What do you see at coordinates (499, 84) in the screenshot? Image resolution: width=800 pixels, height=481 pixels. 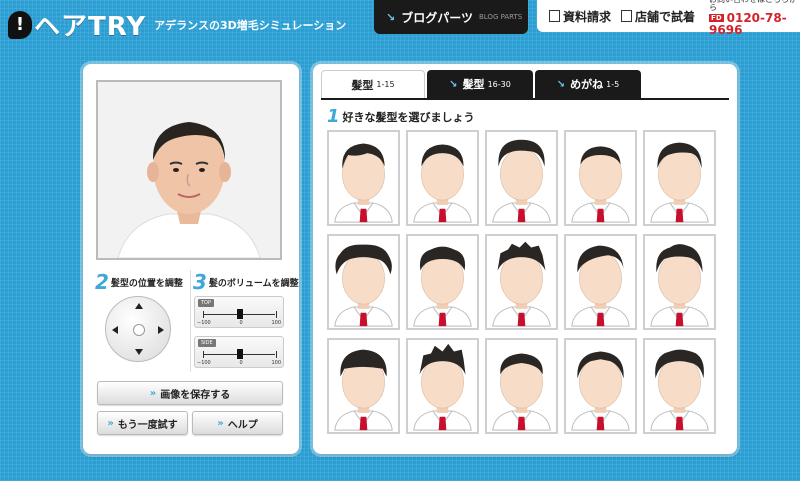 I see `tab-range: 16-30` at bounding box center [499, 84].